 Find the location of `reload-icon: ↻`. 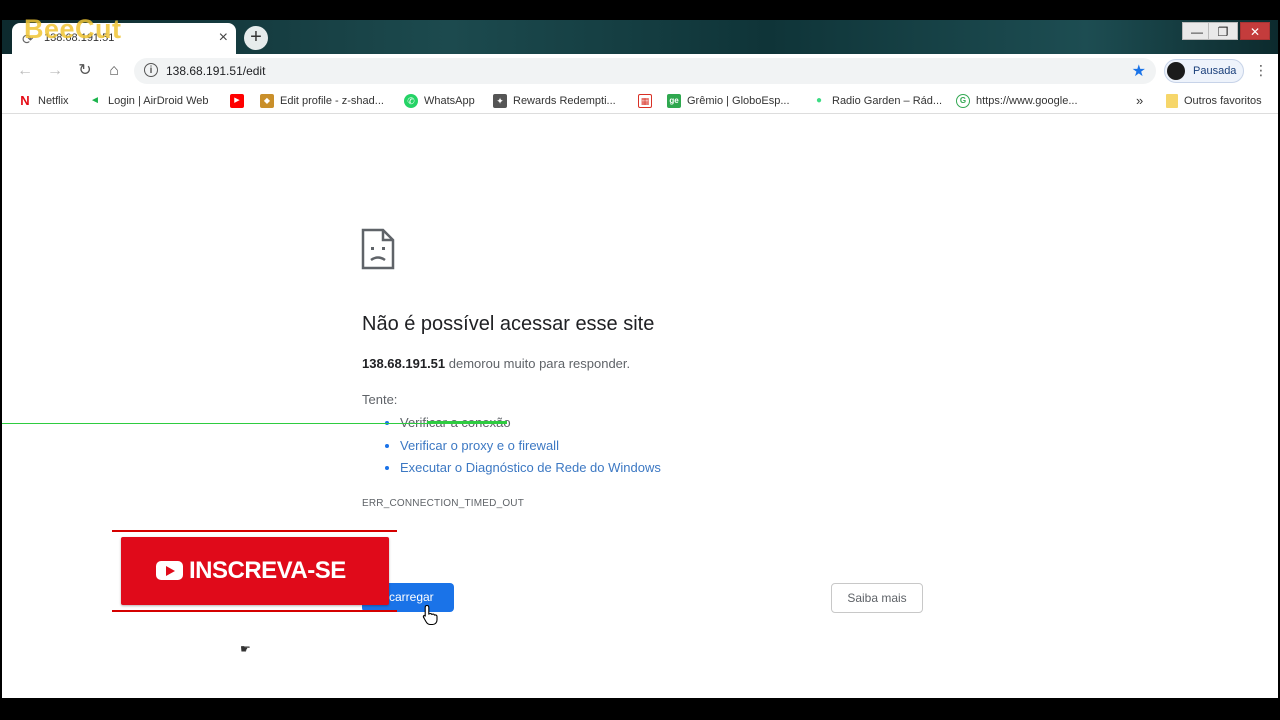

reload-icon: ↻ is located at coordinates (85, 71).